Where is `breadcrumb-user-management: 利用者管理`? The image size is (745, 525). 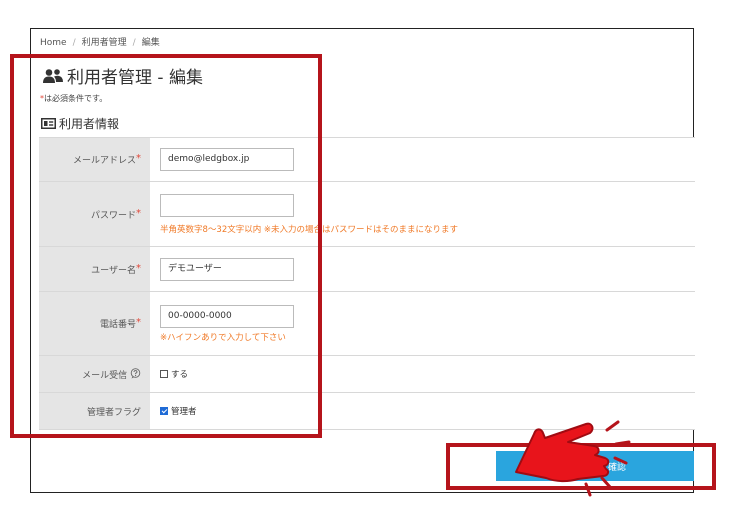 breadcrumb-user-management: 利用者管理 is located at coordinates (104, 43).